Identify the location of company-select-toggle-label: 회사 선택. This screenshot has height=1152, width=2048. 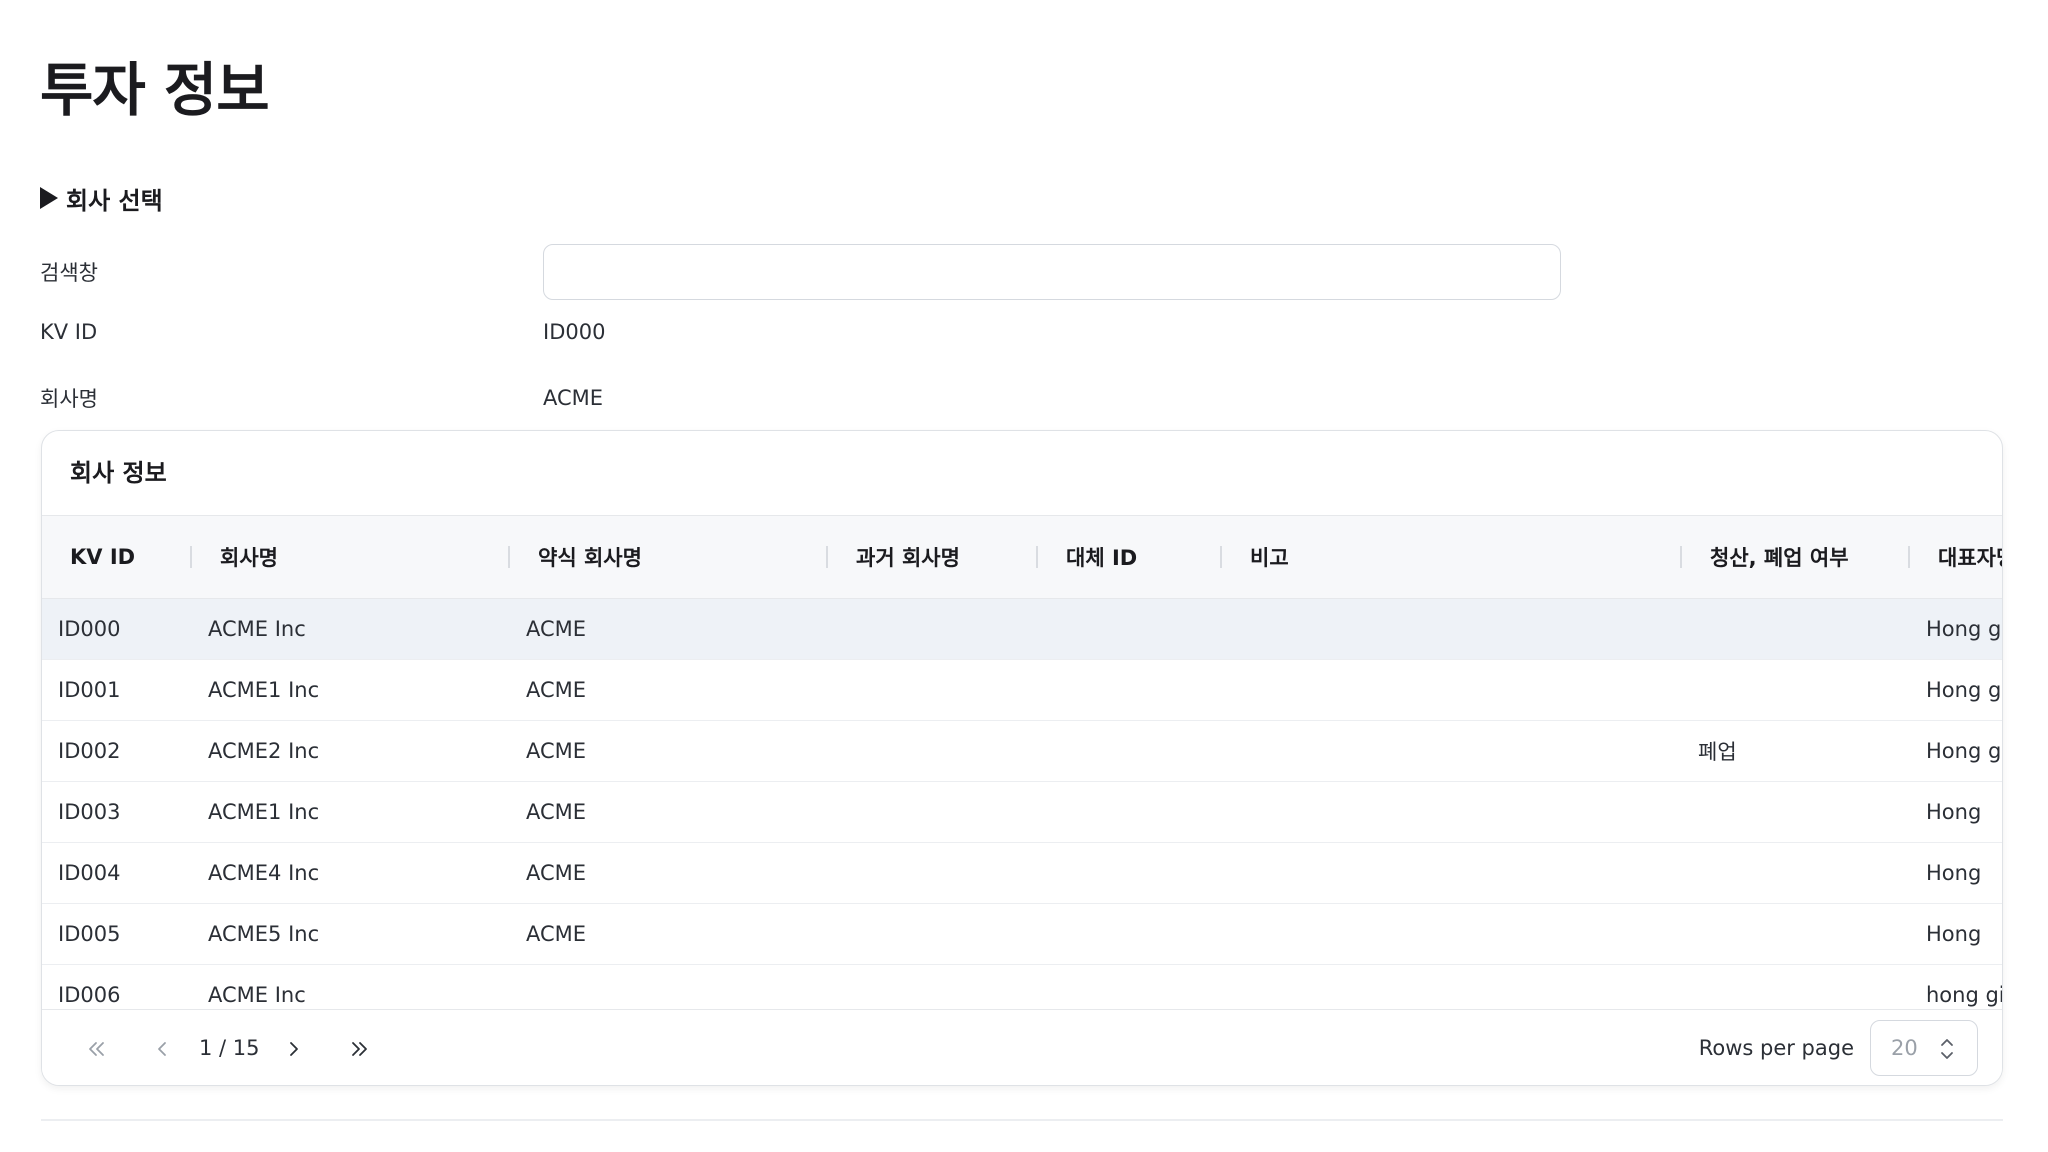
(114, 200).